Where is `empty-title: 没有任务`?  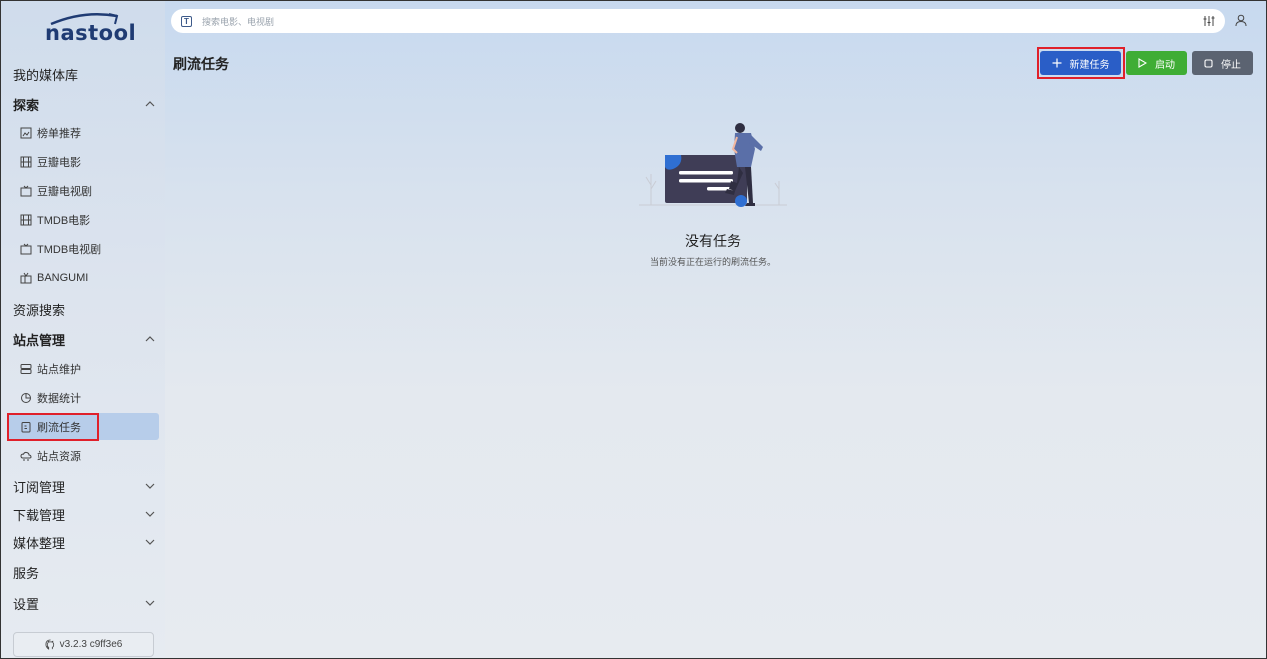 empty-title: 没有任务 is located at coordinates (713, 241).